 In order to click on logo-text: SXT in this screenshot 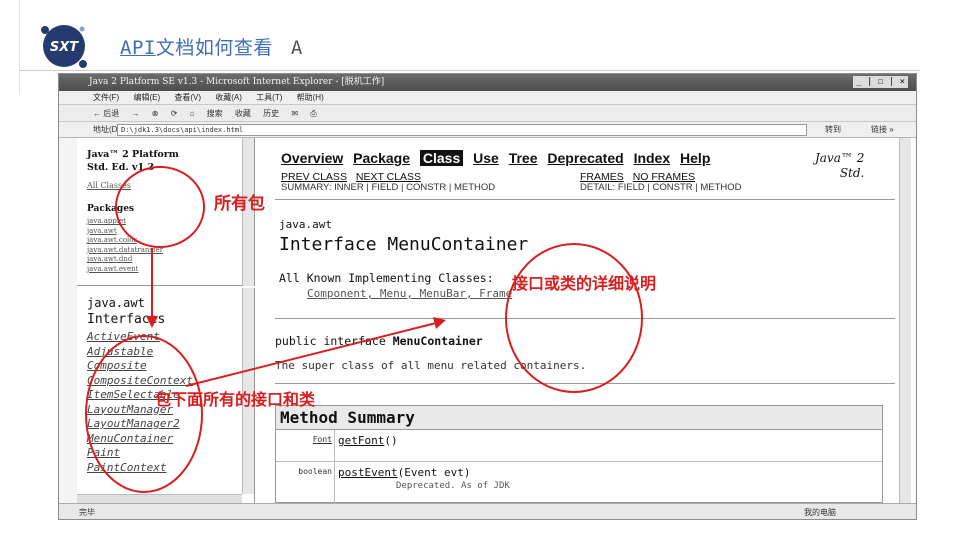, I will do `click(64, 47)`.